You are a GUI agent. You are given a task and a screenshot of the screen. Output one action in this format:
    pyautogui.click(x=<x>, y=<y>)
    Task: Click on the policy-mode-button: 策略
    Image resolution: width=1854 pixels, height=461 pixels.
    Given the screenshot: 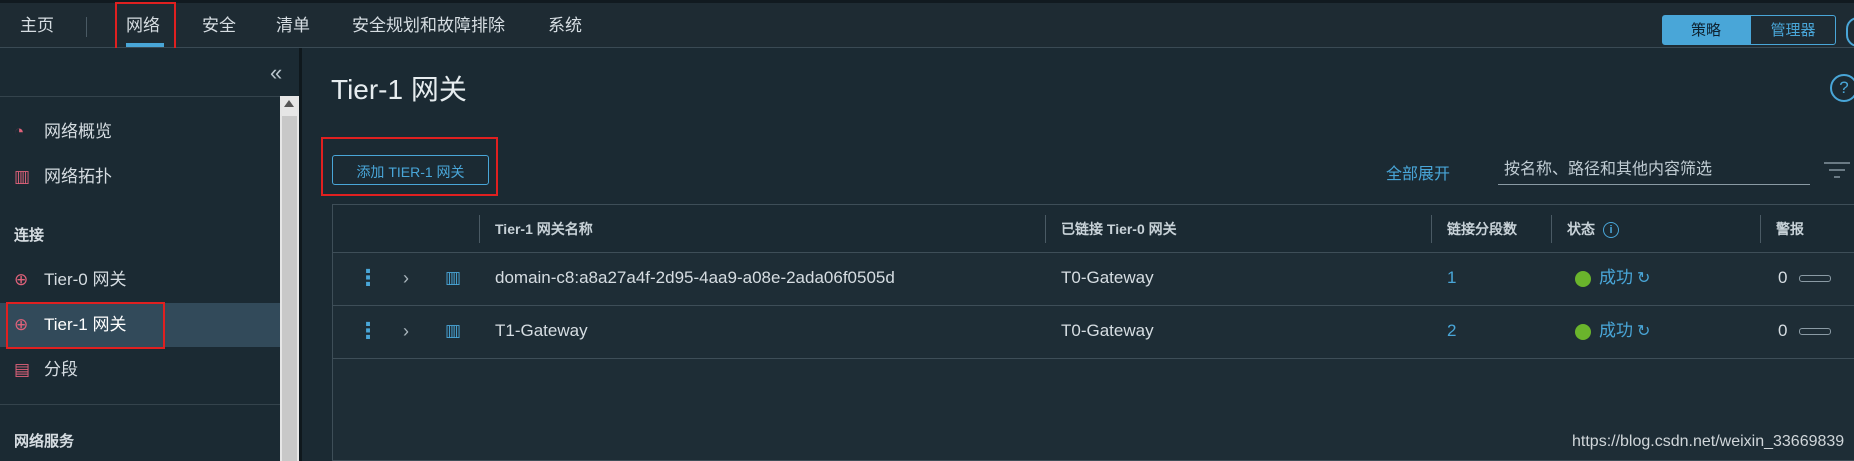 What is the action you would take?
    pyautogui.click(x=1706, y=30)
    